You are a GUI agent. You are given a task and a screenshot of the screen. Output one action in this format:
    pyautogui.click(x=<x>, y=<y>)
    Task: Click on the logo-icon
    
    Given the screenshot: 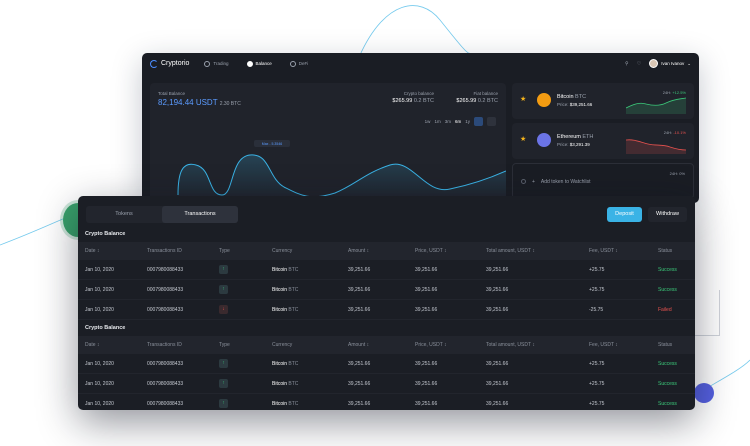 What is the action you would take?
    pyautogui.click(x=154, y=63)
    